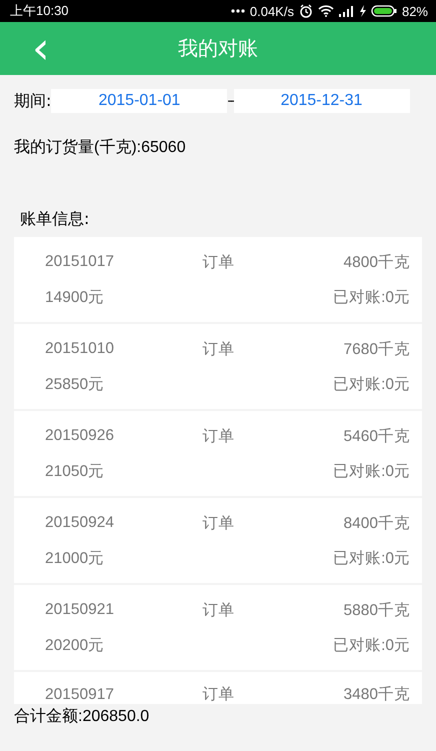 The width and height of the screenshot is (436, 751). I want to click on bill-item: 20150926 订单 5460千克 21050元 已对账:0元, so click(218, 453).